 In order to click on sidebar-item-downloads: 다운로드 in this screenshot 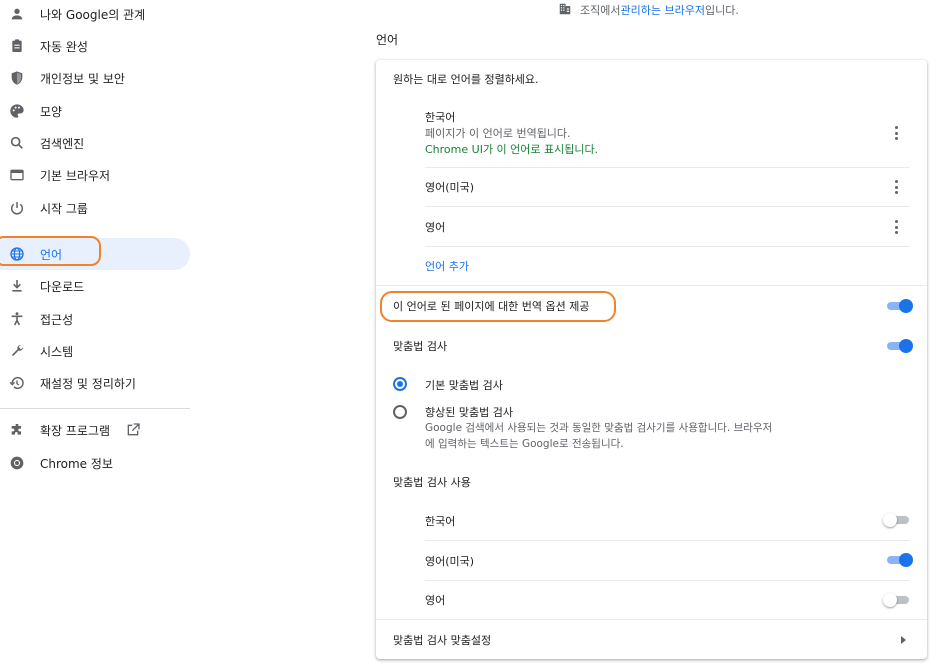, I will do `click(95, 286)`.